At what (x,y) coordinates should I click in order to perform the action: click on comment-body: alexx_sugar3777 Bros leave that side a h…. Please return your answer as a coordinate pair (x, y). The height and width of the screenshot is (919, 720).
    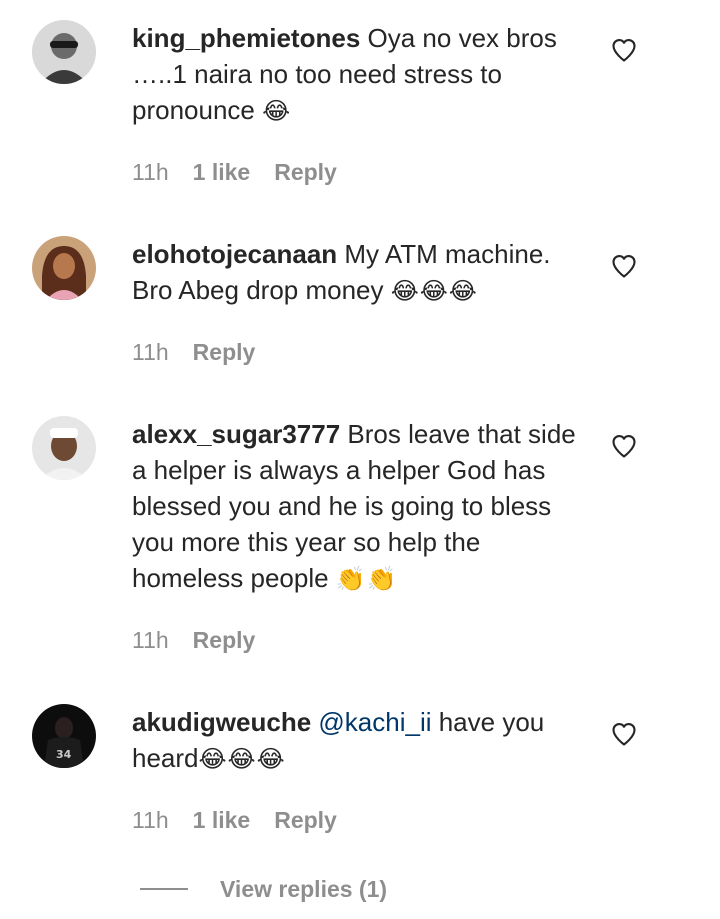
    Looking at the image, I should click on (362, 507).